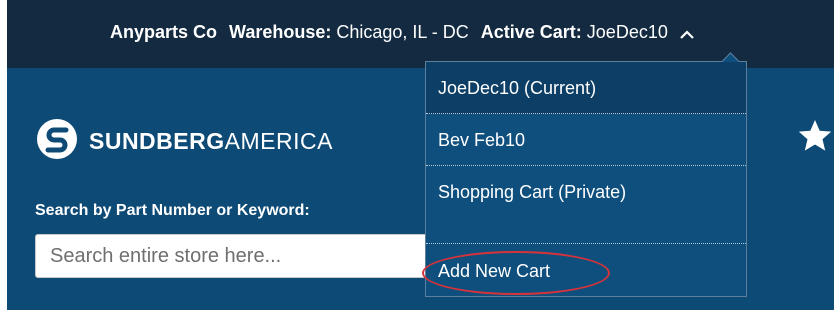 The width and height of the screenshot is (834, 310). I want to click on warehouse-value: Chicago, IL - DC, so click(402, 32).